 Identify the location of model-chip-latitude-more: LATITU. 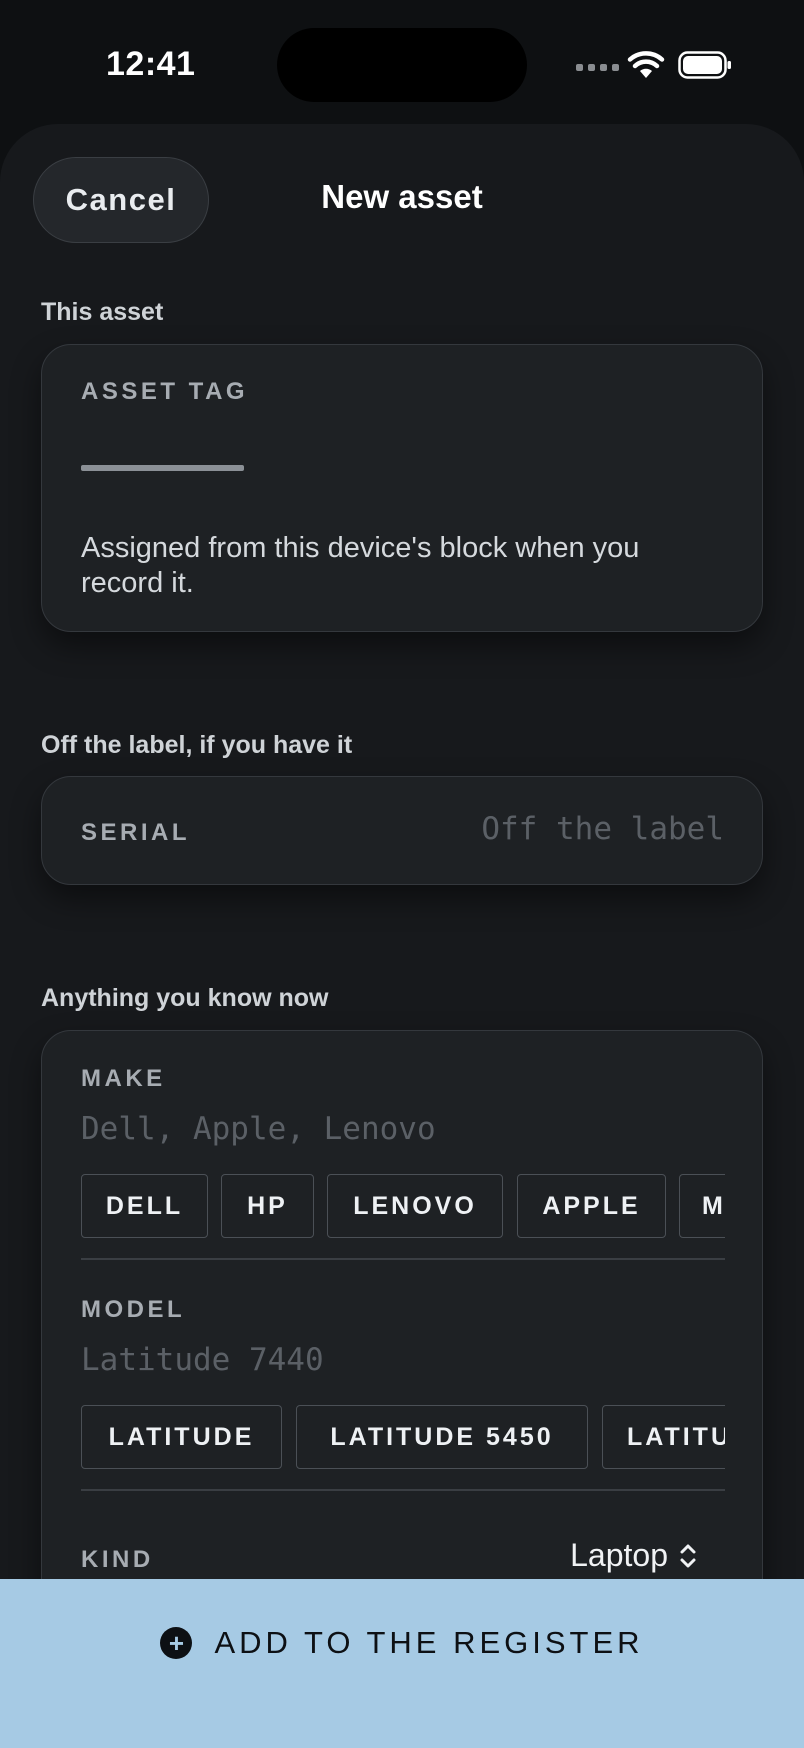
(663, 1437).